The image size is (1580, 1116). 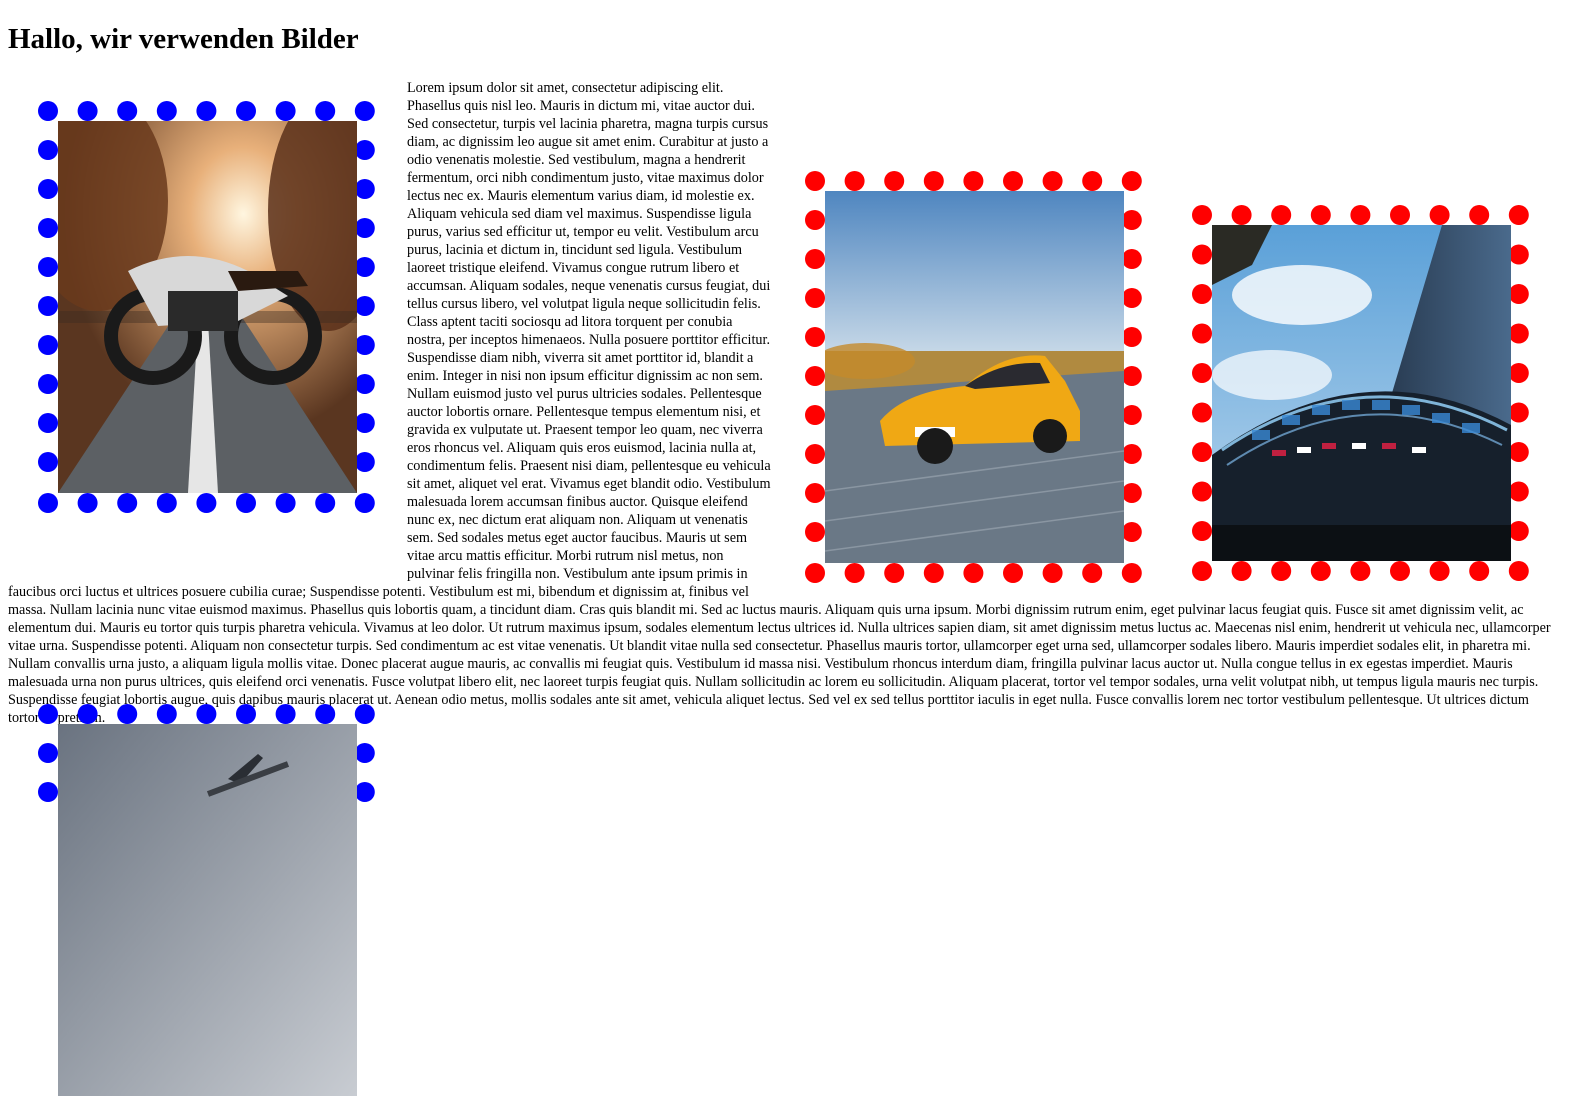 I want to click on airplane-illustration, so click(x=207, y=910).